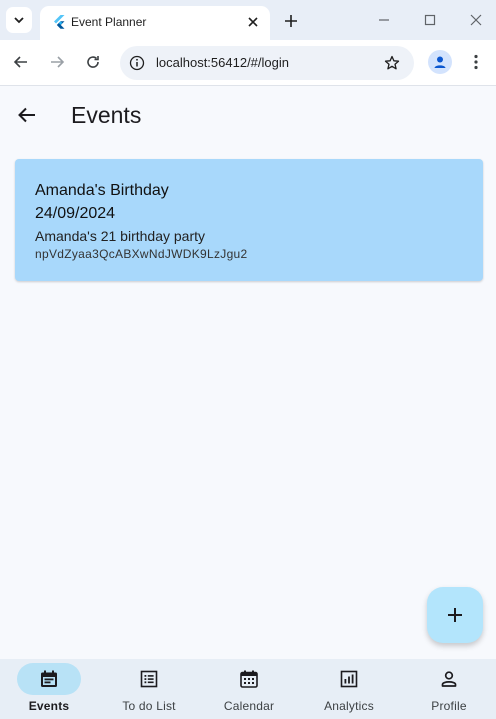 This screenshot has width=496, height=719. I want to click on more-vert-icon, so click(476, 62).